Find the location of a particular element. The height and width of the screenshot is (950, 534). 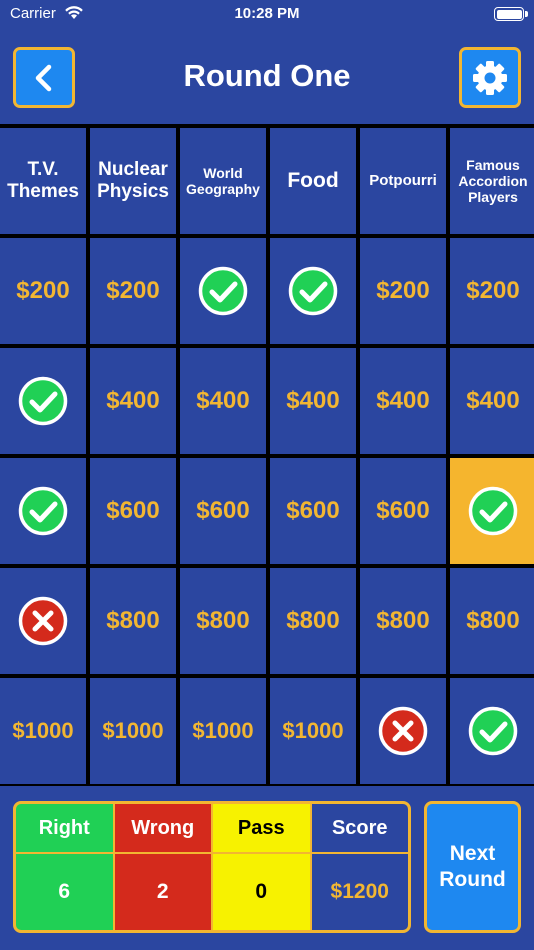

settings-button is located at coordinates (490, 77).